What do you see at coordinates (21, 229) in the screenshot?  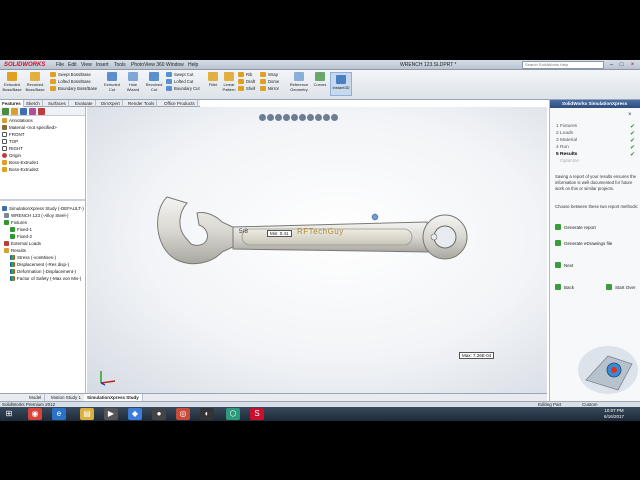 I see `tree-node-fixed-1: Fixed-1` at bounding box center [21, 229].